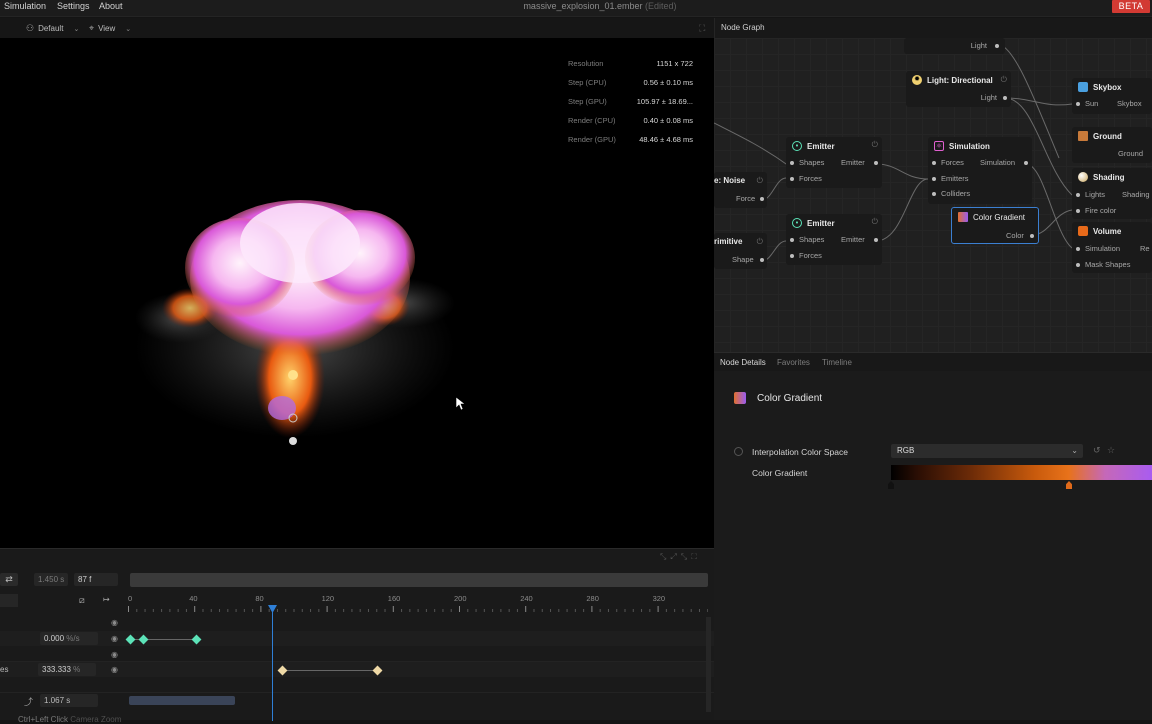 The width and height of the screenshot is (1152, 724). What do you see at coordinates (106, 599) in the screenshot?
I see `follow-icon: ↦` at bounding box center [106, 599].